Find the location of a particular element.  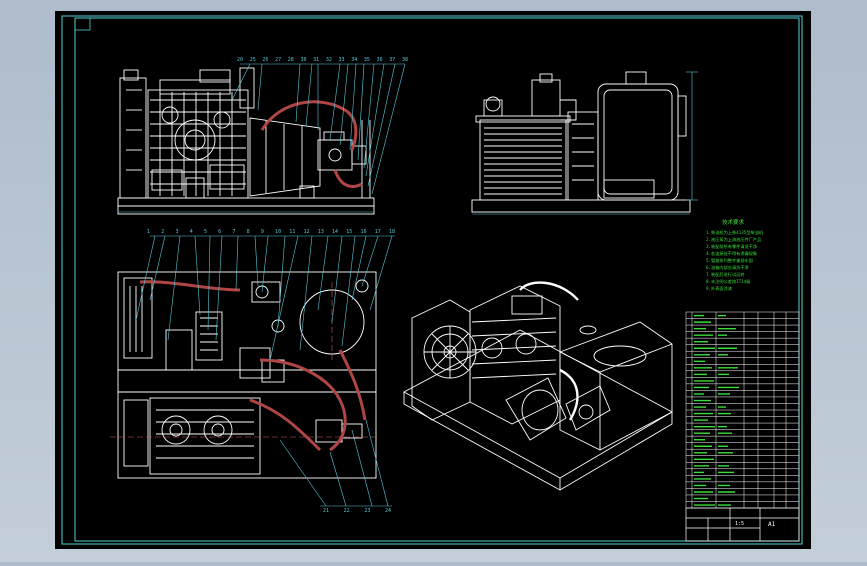

callout-number: 1 is located at coordinates (148, 232).